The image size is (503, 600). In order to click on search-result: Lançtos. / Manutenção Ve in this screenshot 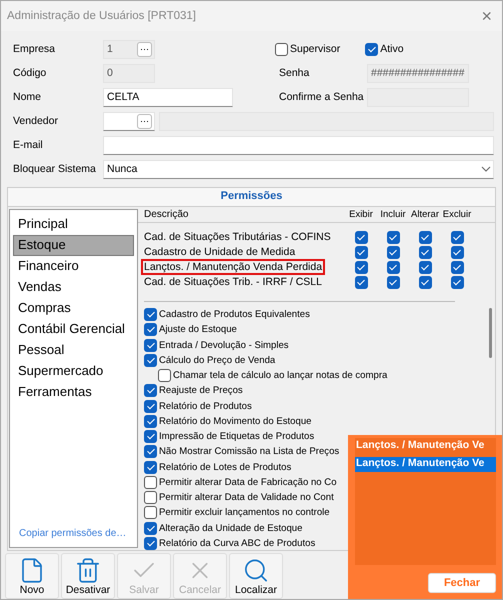, I will do `click(425, 464)`.